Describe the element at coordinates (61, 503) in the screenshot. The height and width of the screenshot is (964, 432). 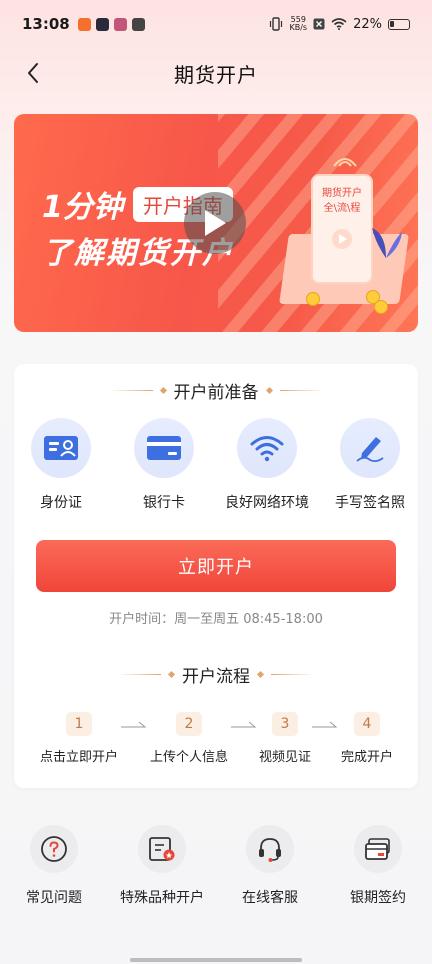
I see `prep-label: 身份证` at that location.